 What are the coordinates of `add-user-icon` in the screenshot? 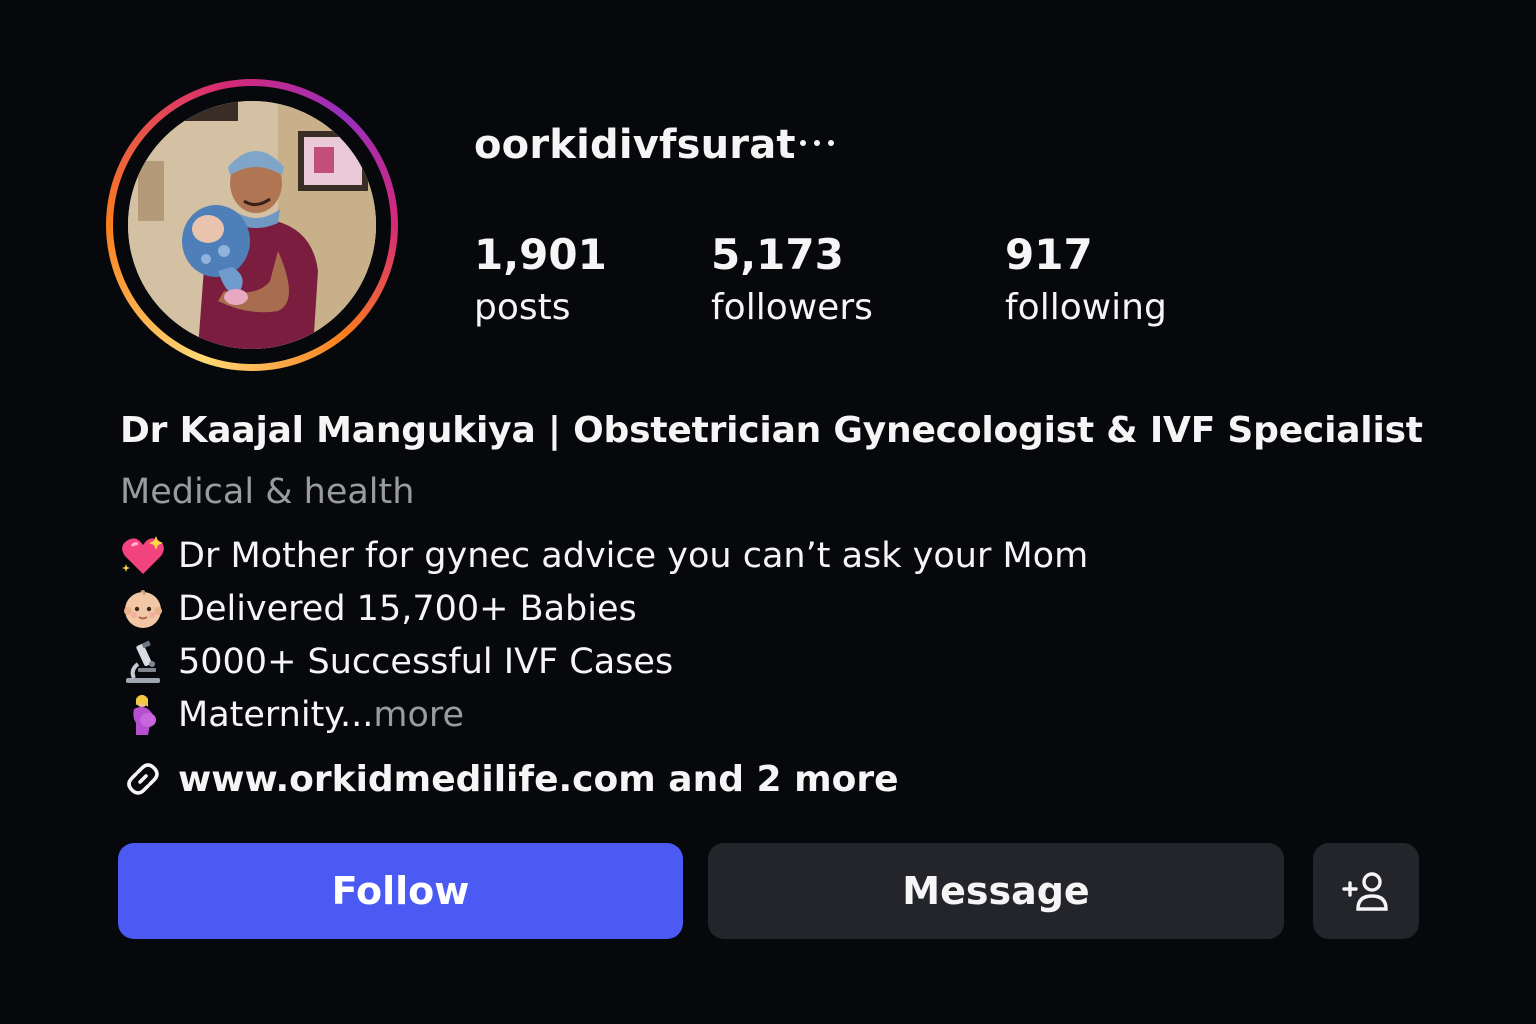 It's located at (1365, 891).